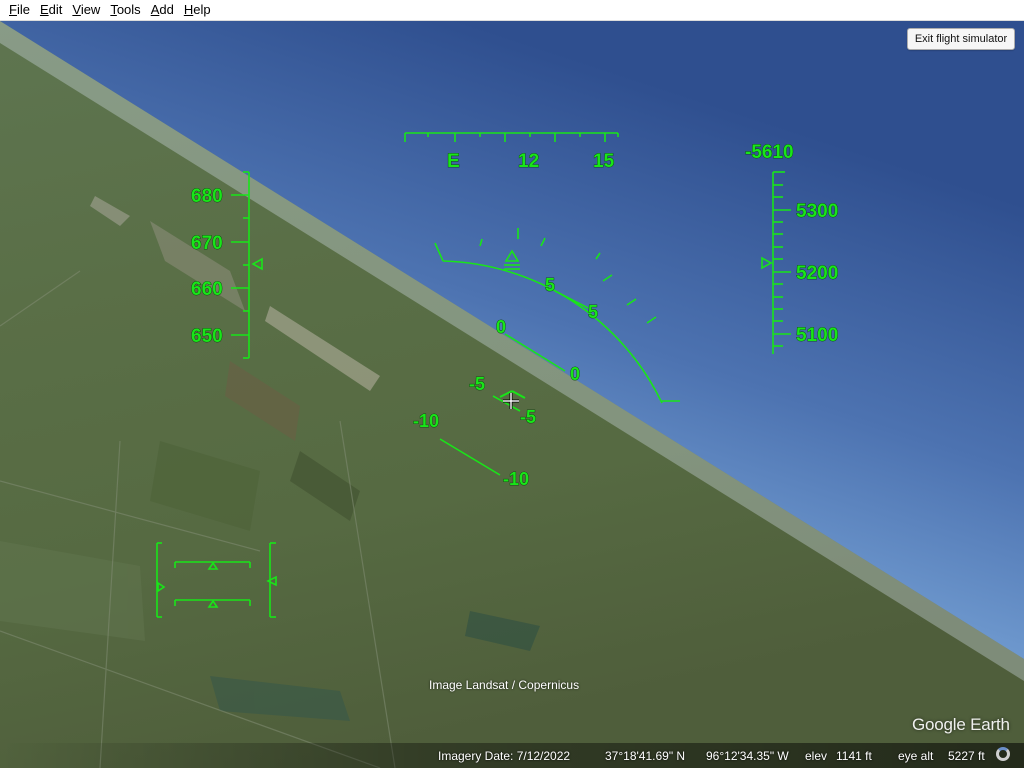  I want to click on eye-altitude-label: eye alt, so click(916, 756).